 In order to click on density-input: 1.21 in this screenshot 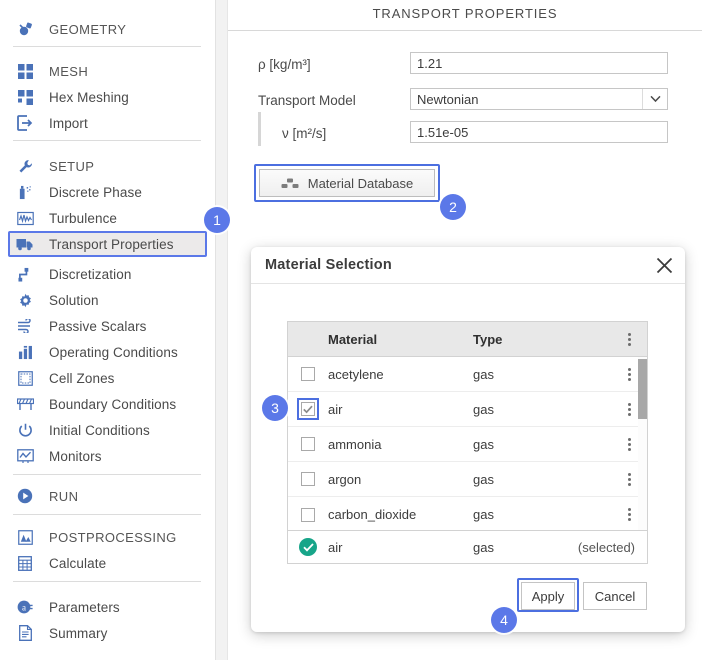, I will do `click(539, 63)`.